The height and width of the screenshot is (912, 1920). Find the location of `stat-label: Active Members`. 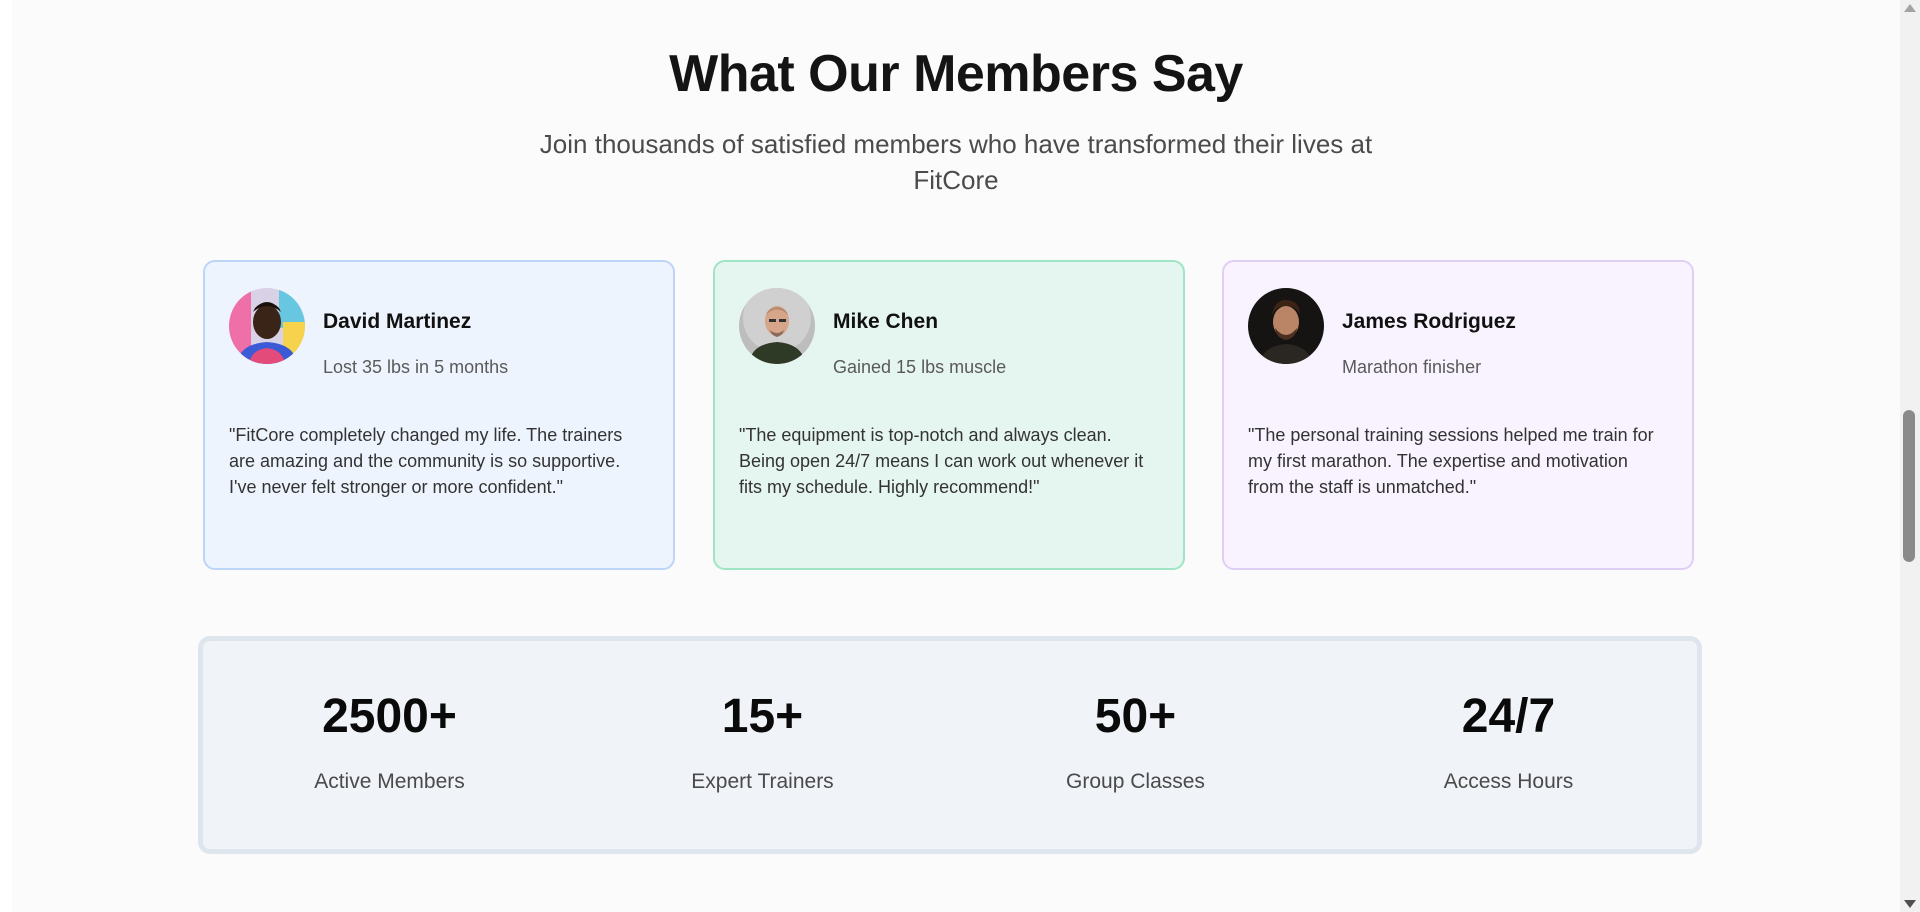

stat-label: Active Members is located at coordinates (389, 781).